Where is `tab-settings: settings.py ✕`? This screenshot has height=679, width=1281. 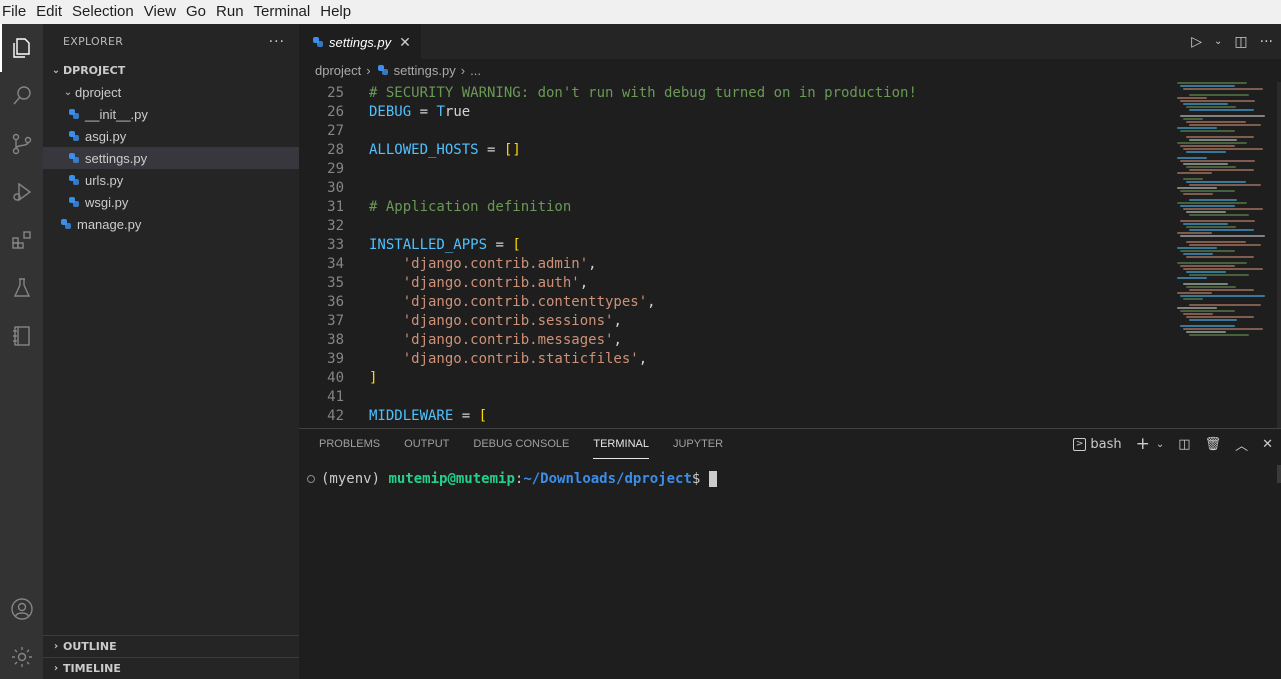 tab-settings: settings.py ✕ is located at coordinates (360, 41).